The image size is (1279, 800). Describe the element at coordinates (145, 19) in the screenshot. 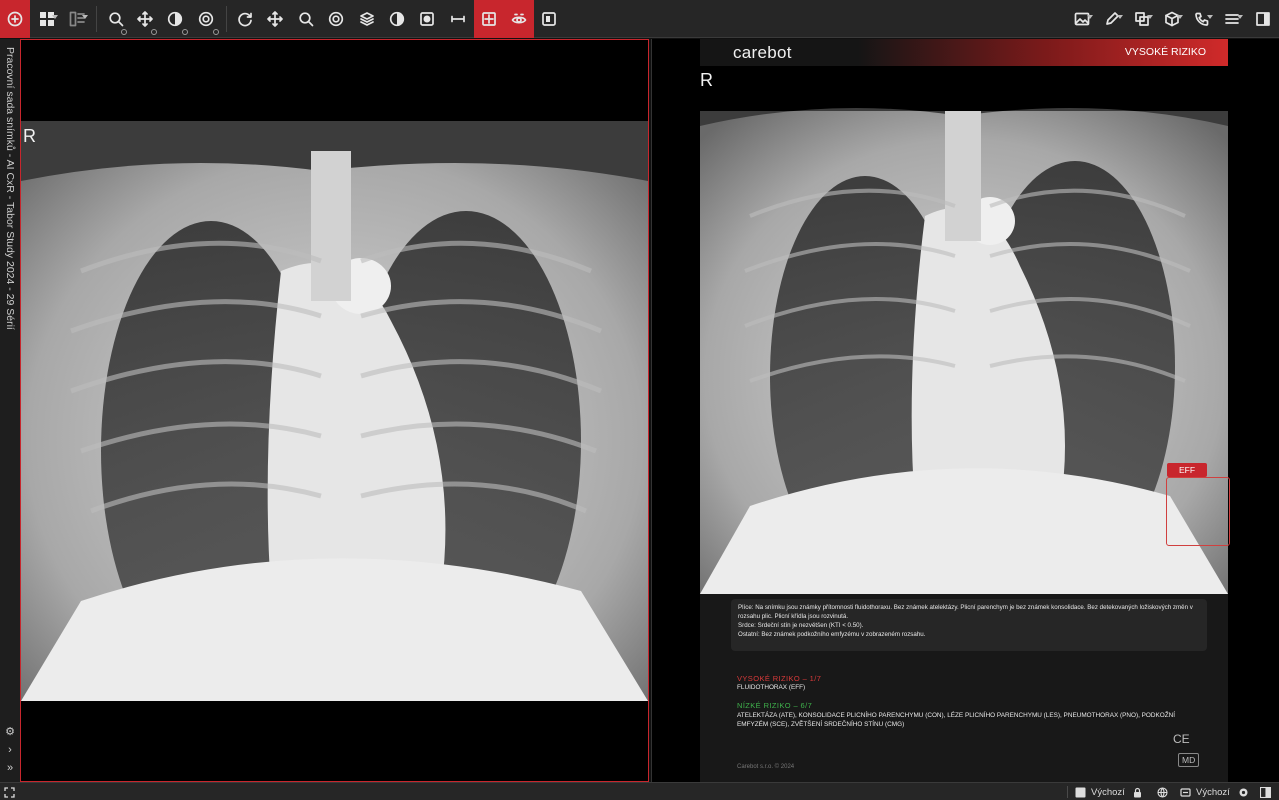

I see `pan-icon` at that location.